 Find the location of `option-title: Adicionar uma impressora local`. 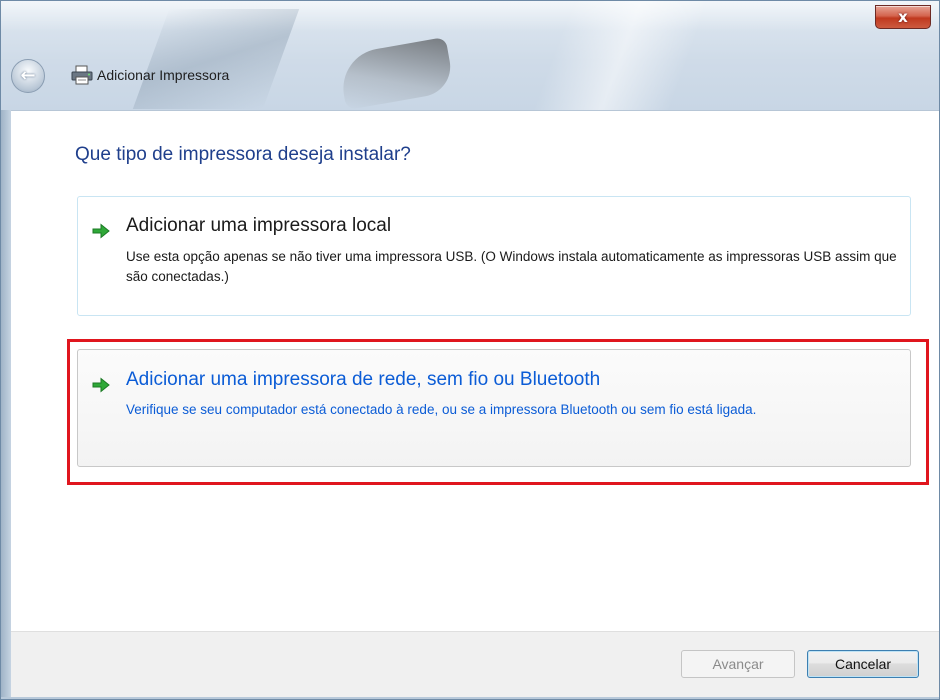

option-title: Adicionar uma impressora local is located at coordinates (259, 225).